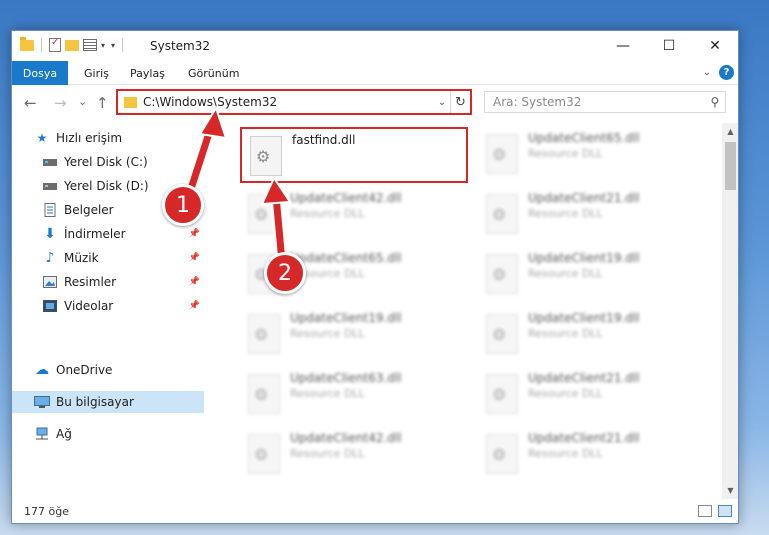  Describe the element at coordinates (50, 234) in the screenshot. I see `download-icon: ⬇` at that location.